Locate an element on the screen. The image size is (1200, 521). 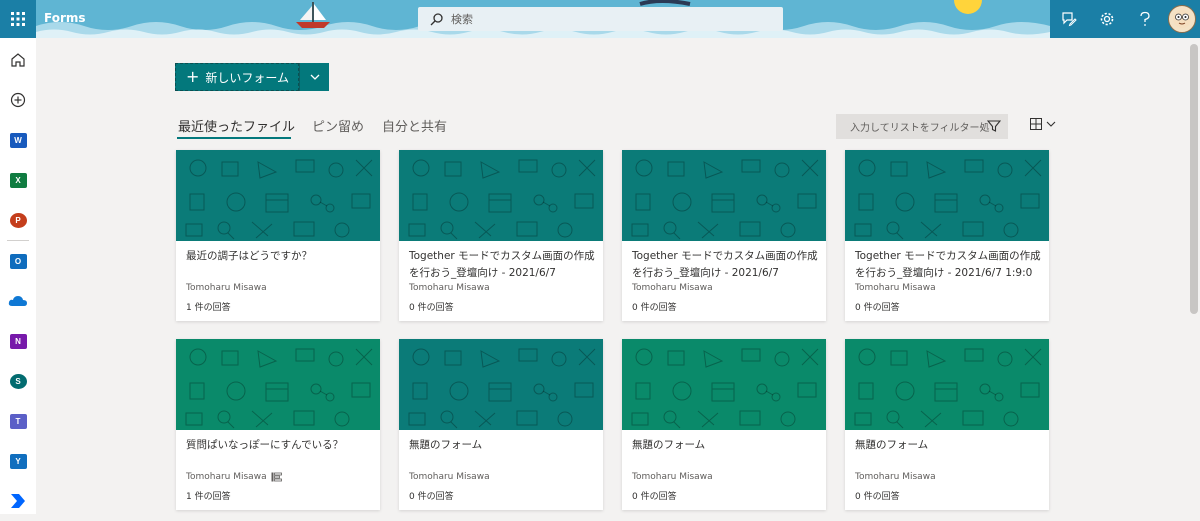
rail-teams: T is located at coordinates (18, 421).